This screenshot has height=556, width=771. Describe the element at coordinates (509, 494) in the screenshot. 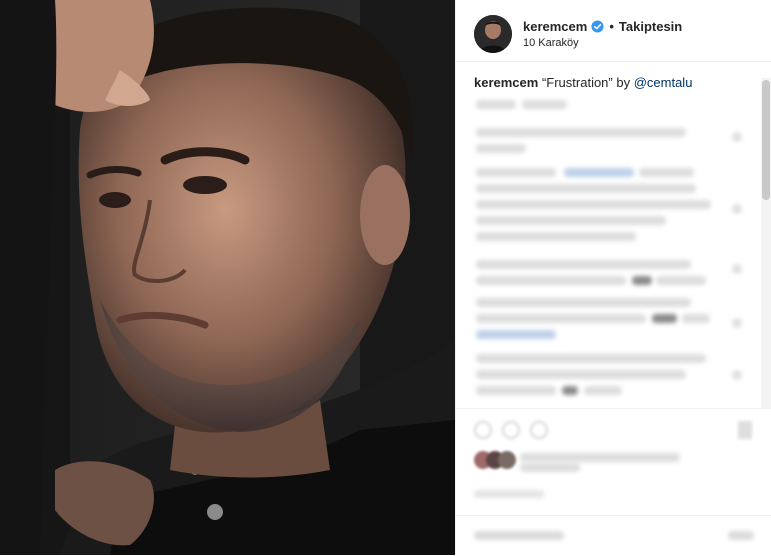

I see `post-timestamp` at that location.